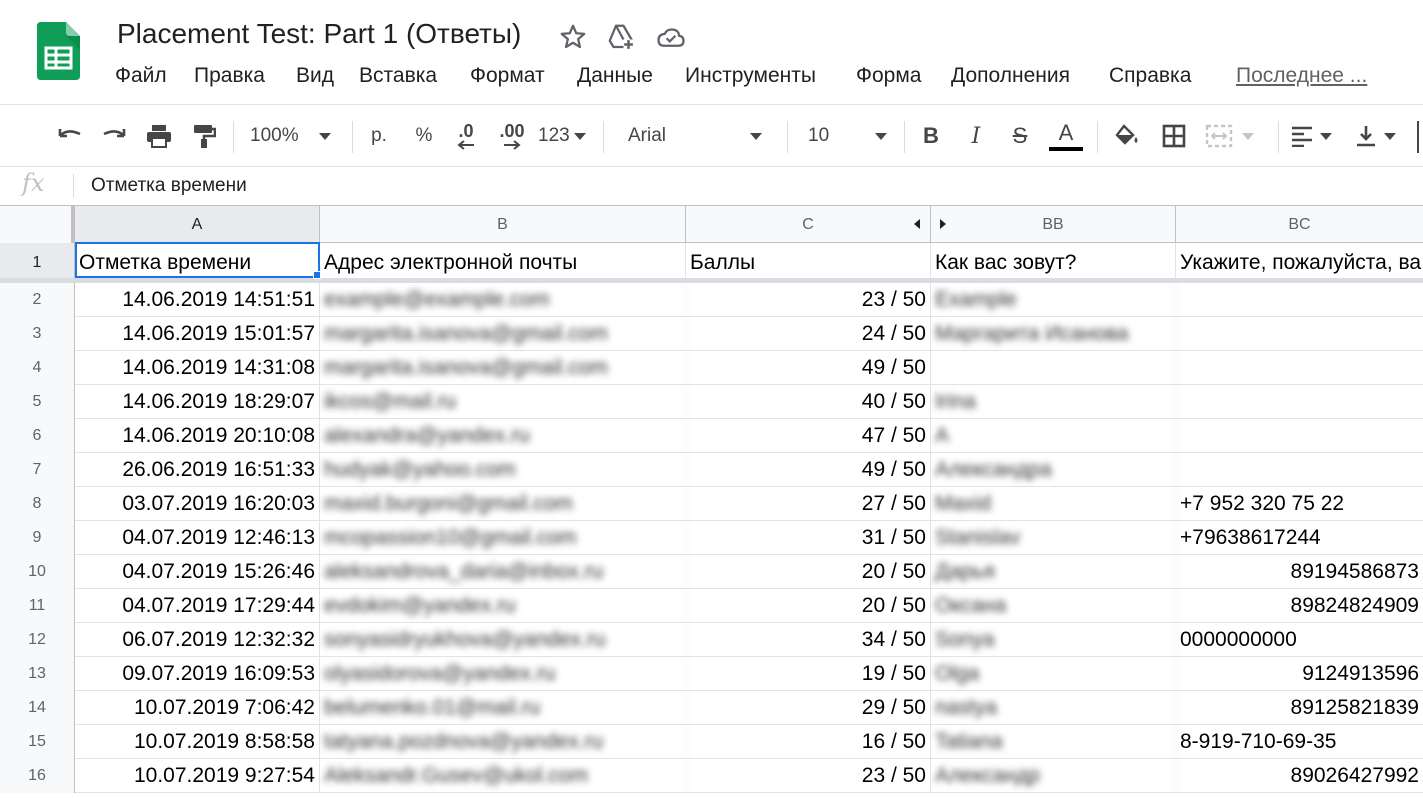  What do you see at coordinates (503, 300) in the screenshot?
I see `cell-email: example@example.com` at bounding box center [503, 300].